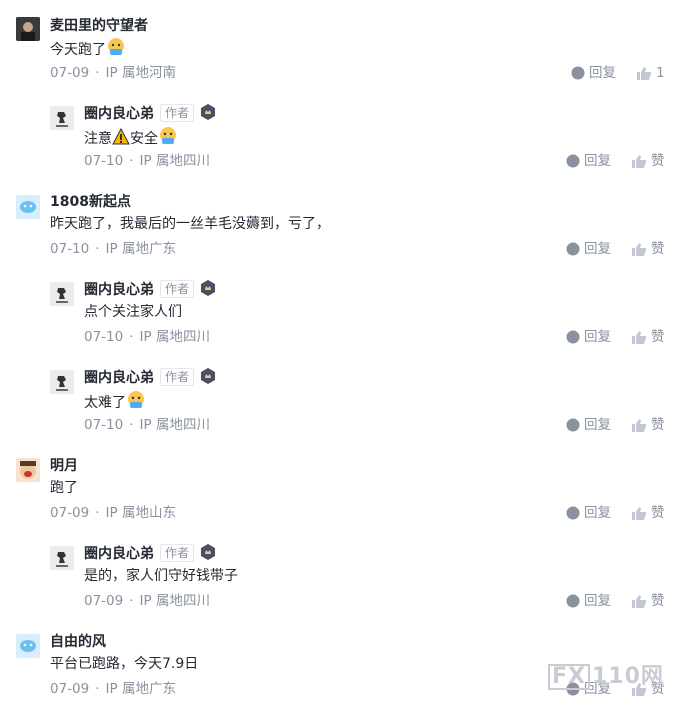  I want to click on comment-author: 明月, so click(64, 466).